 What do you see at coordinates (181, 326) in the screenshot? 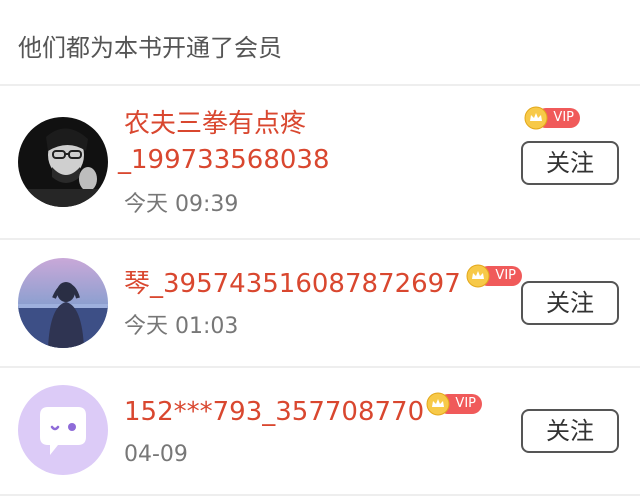
I see `member-time: 今天 01:03` at bounding box center [181, 326].